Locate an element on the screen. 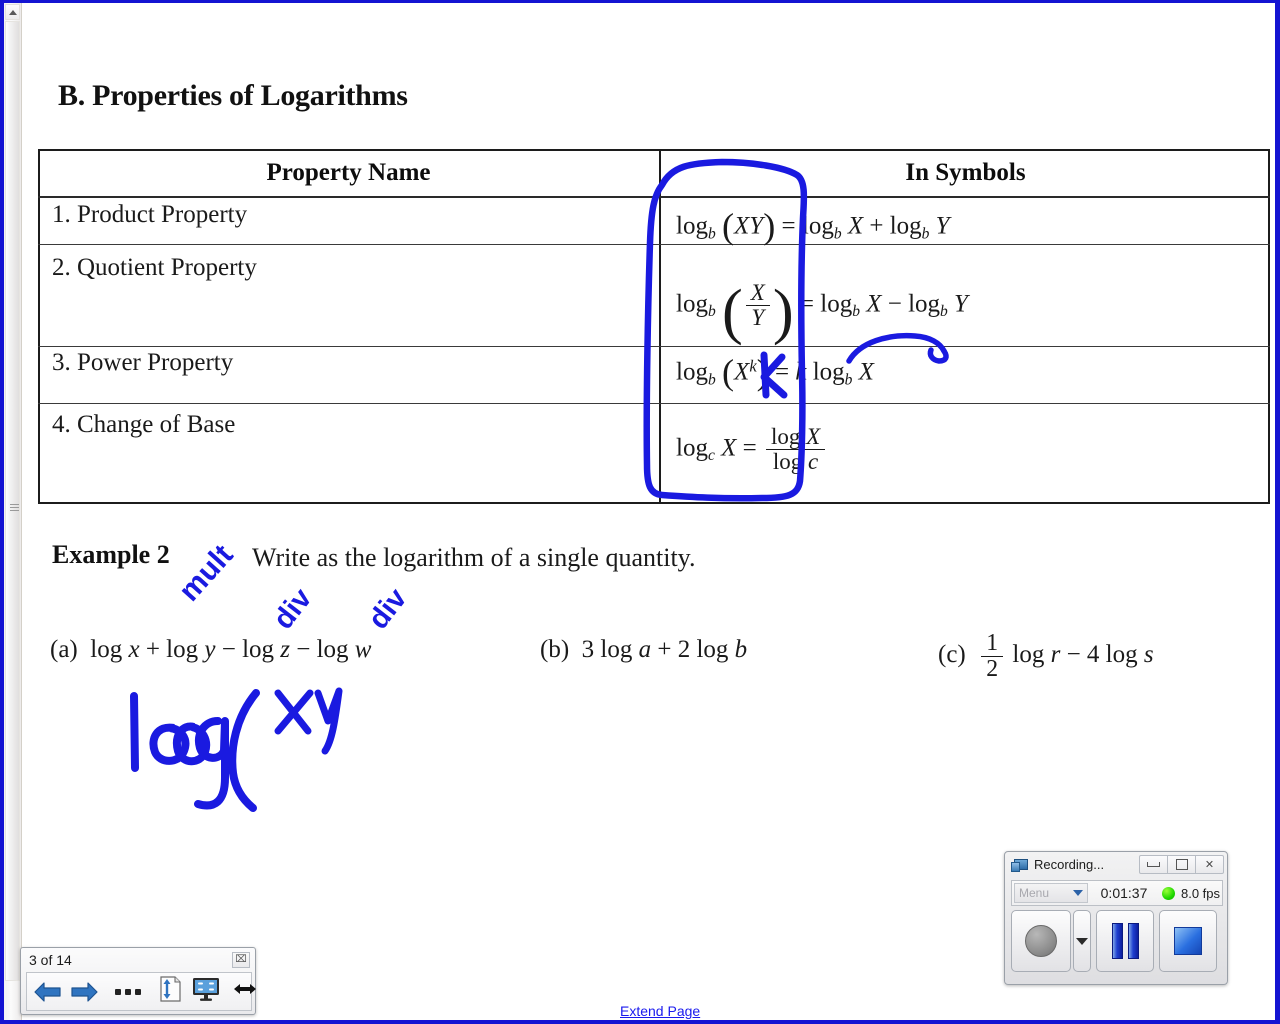  triangle-up-icon is located at coordinates (13, 12).